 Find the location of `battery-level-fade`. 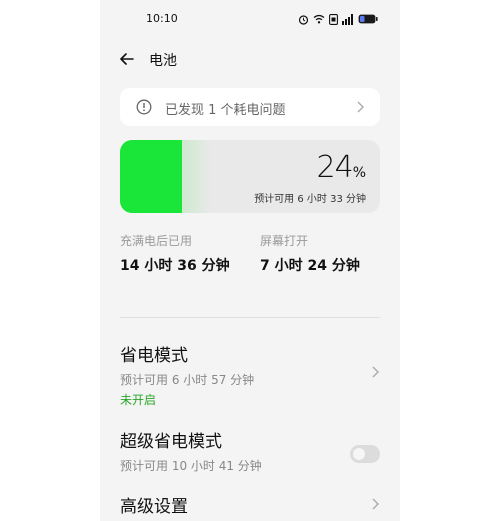

battery-level-fade is located at coordinates (197, 176).